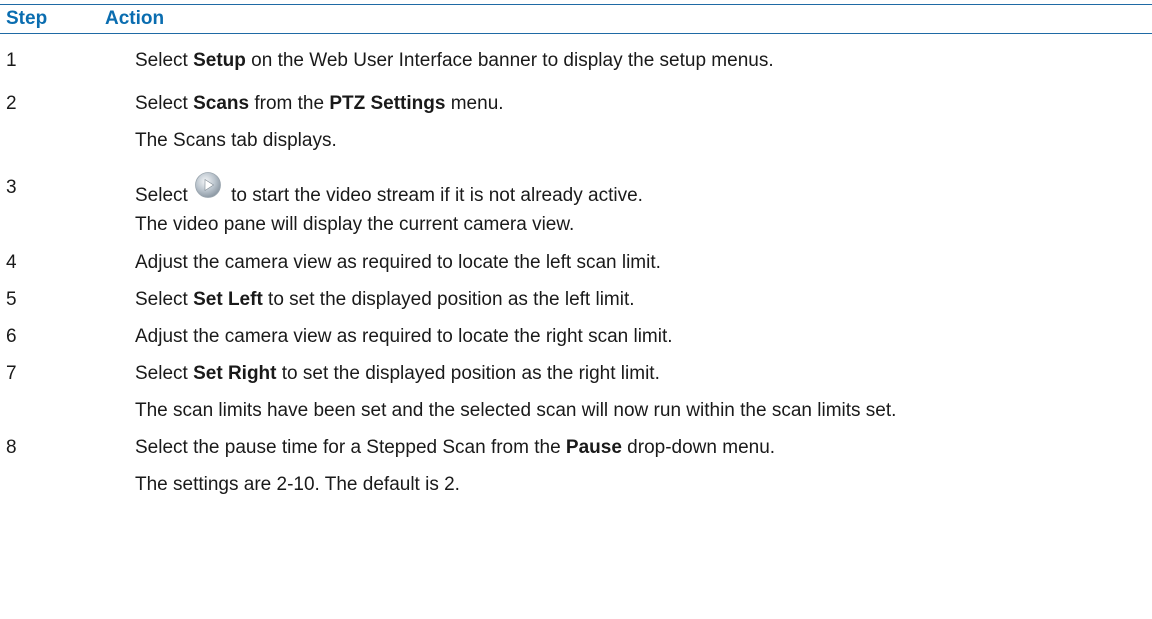  What do you see at coordinates (135, 18) in the screenshot?
I see `action-column-header: Action` at bounding box center [135, 18].